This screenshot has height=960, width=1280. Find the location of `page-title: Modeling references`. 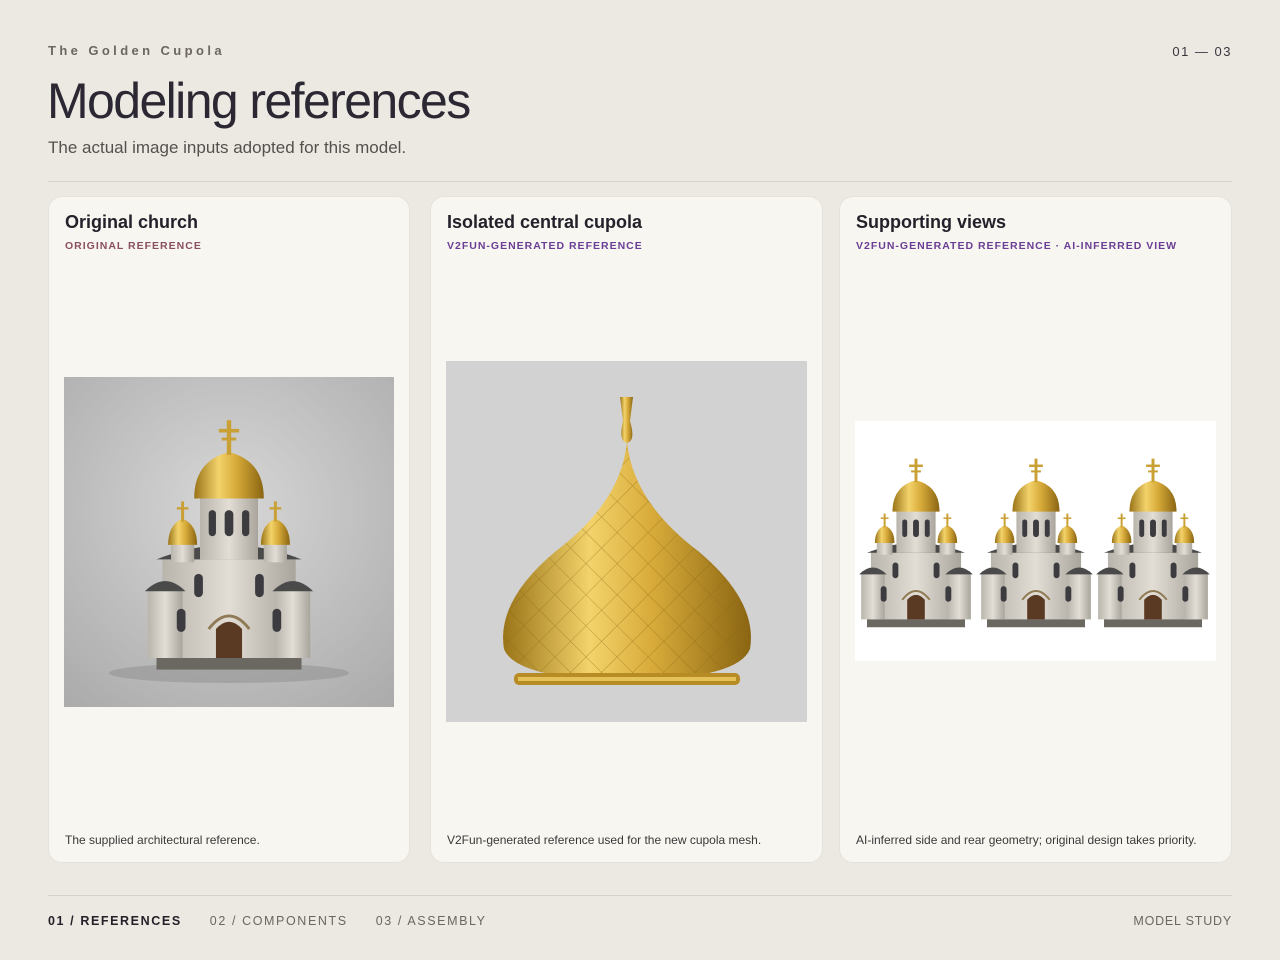

page-title: Modeling references is located at coordinates (259, 101).